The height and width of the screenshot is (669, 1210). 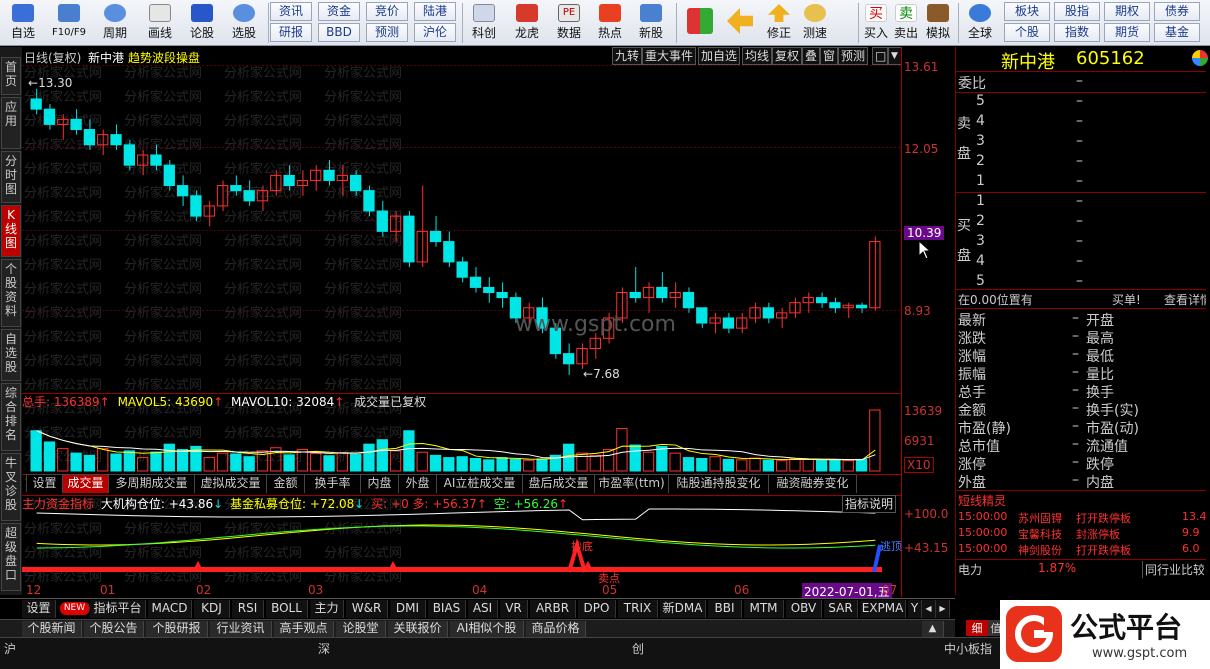 What do you see at coordinates (291, 11) in the screenshot?
I see `toolbar-zixun: 资讯` at bounding box center [291, 11].